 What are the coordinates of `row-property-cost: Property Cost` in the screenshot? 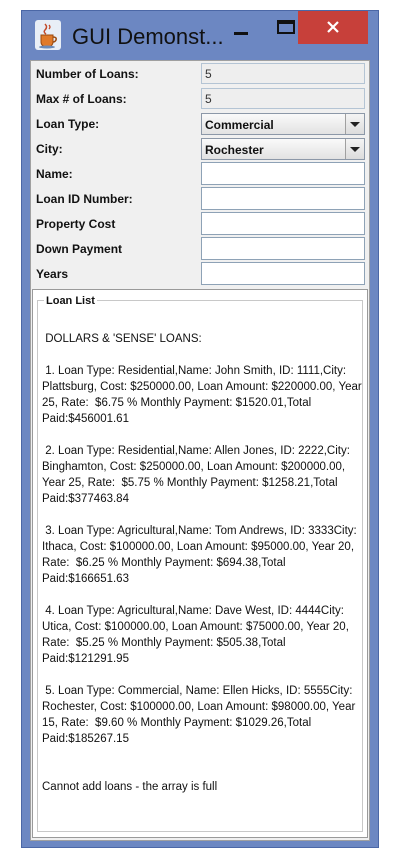 It's located at (200, 223).